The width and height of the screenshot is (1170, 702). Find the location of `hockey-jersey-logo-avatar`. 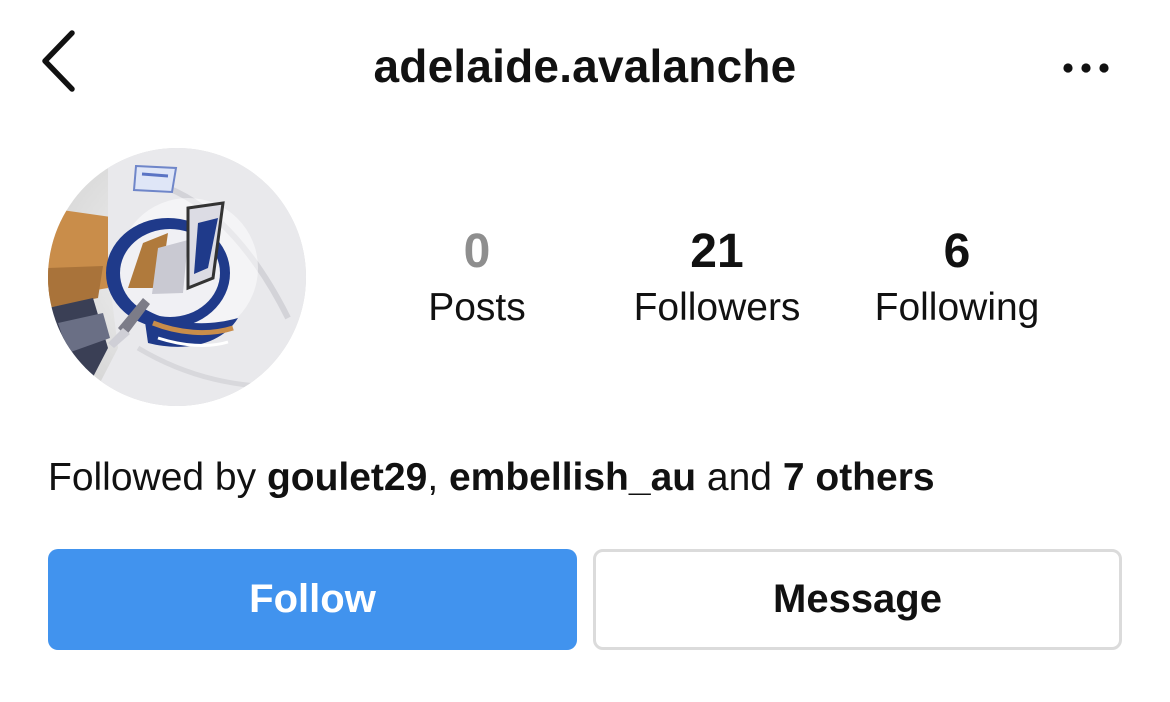

hockey-jersey-logo-avatar is located at coordinates (177, 277).